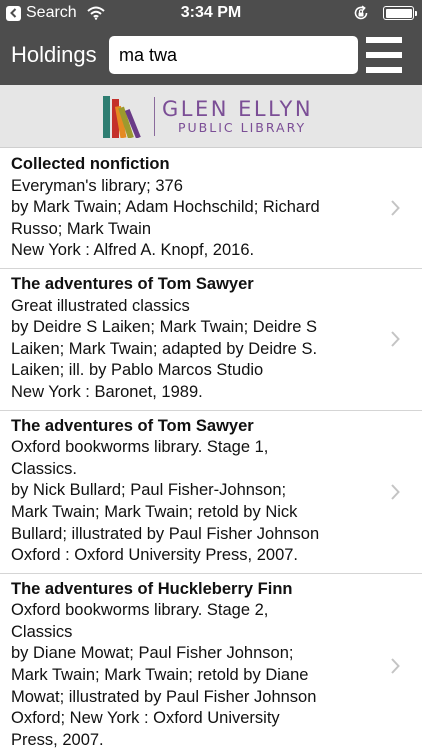 The width and height of the screenshot is (422, 750). Describe the element at coordinates (42, 631) in the screenshot. I see `result-line: Classics` at that location.